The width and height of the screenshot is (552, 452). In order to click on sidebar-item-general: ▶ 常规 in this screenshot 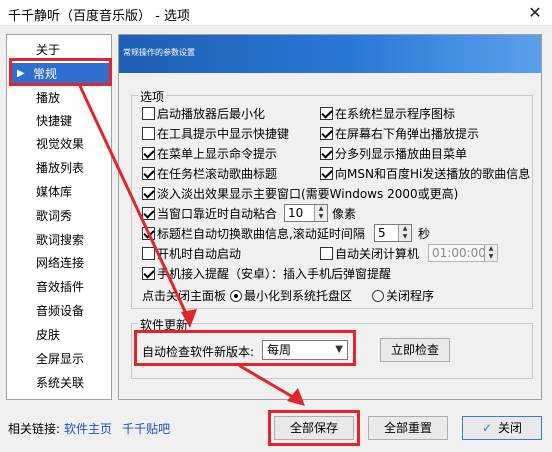, I will do `click(61, 74)`.